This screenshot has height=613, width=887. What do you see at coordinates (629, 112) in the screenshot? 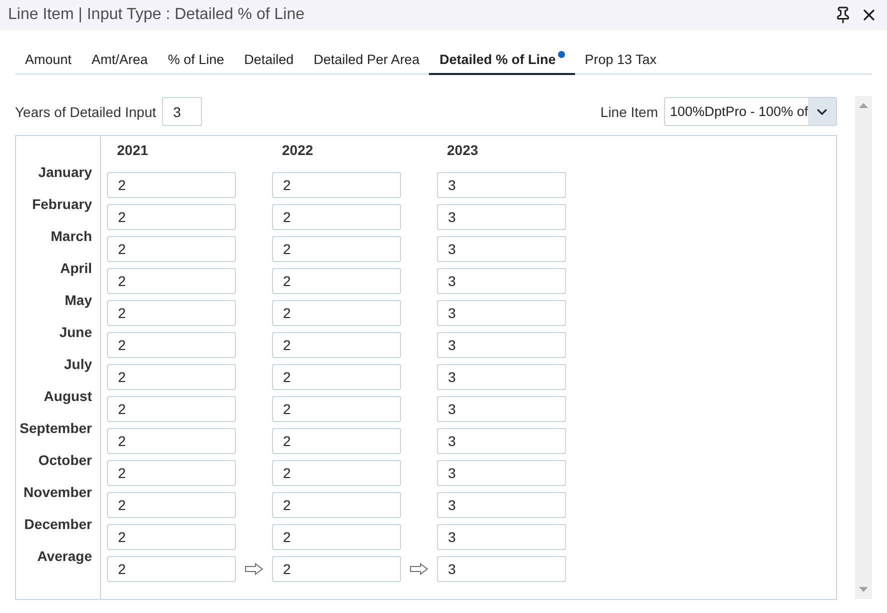
I see `field-label: Line Item` at bounding box center [629, 112].